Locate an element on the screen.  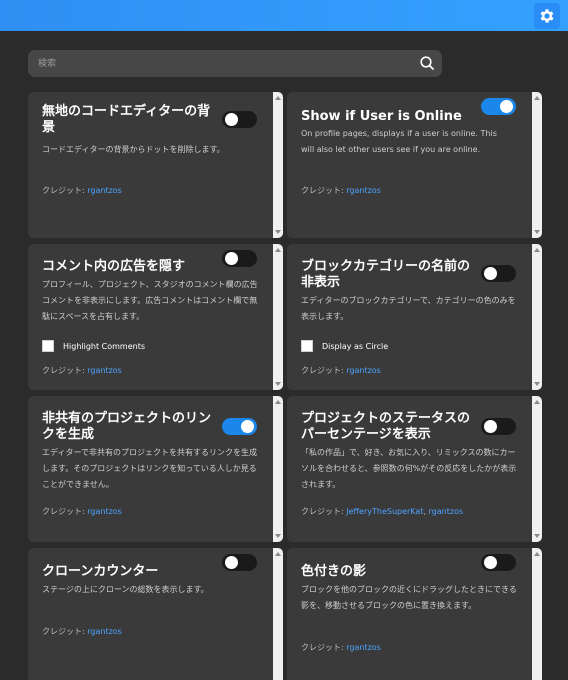
card-title: ブロックカテゴリーの名前の非表示 is located at coordinates (386, 274).